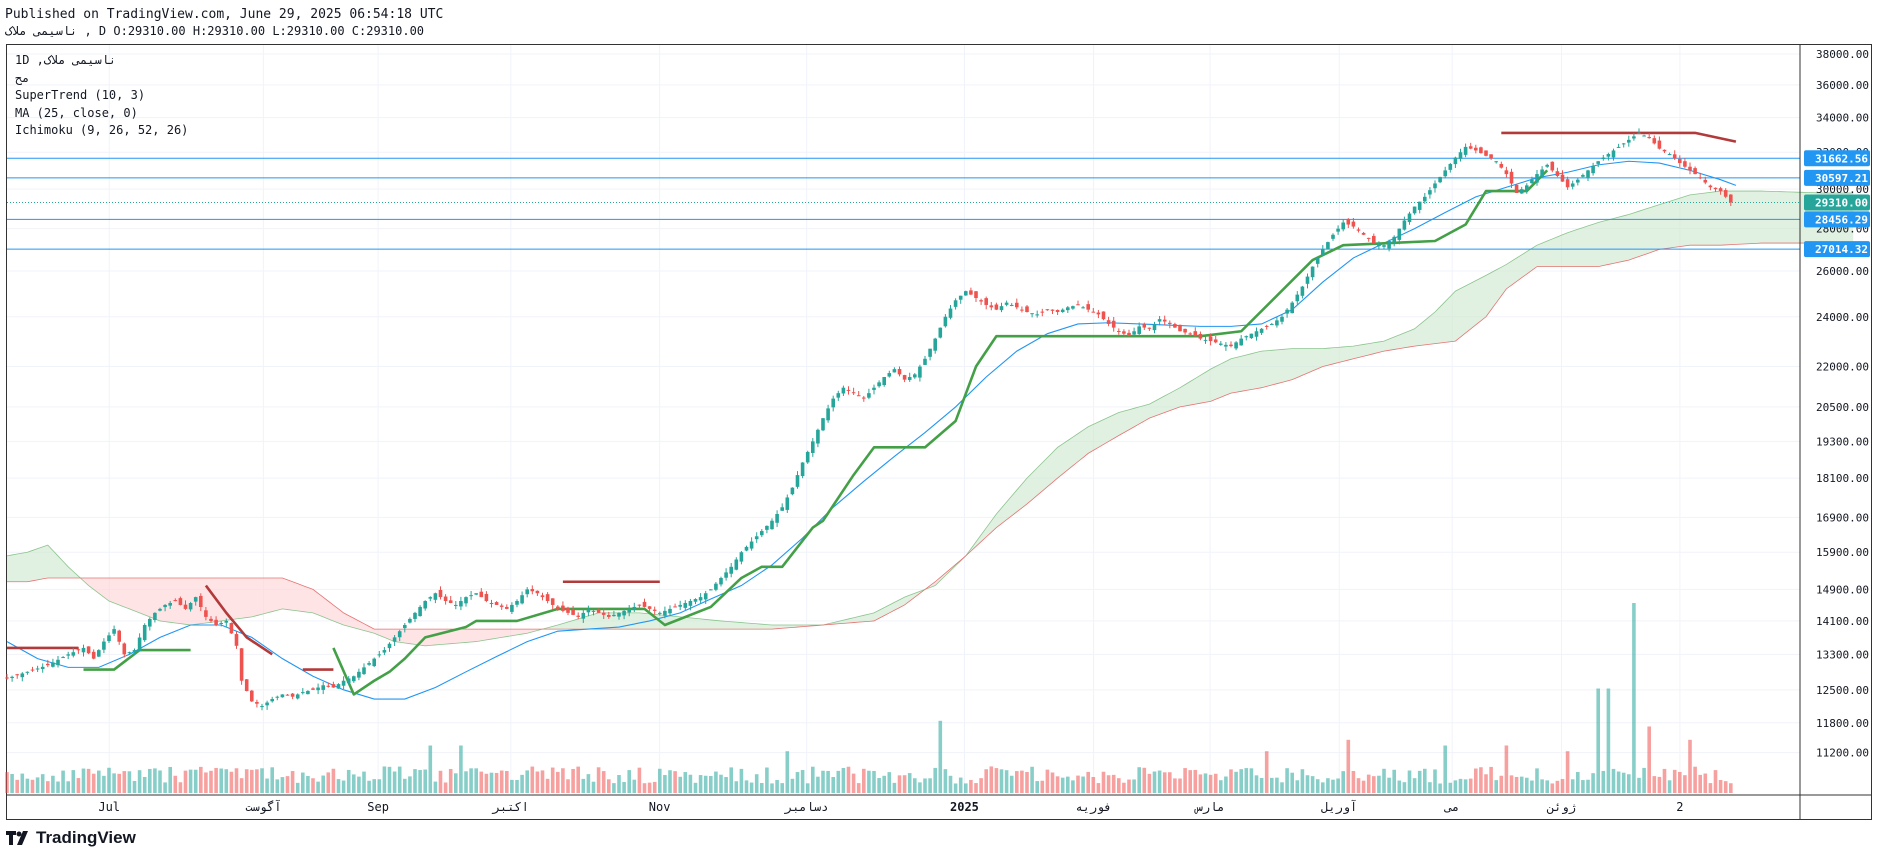 This screenshot has width=1878, height=858. What do you see at coordinates (71, 838) in the screenshot?
I see `tradingview-logo: TradingView` at bounding box center [71, 838].